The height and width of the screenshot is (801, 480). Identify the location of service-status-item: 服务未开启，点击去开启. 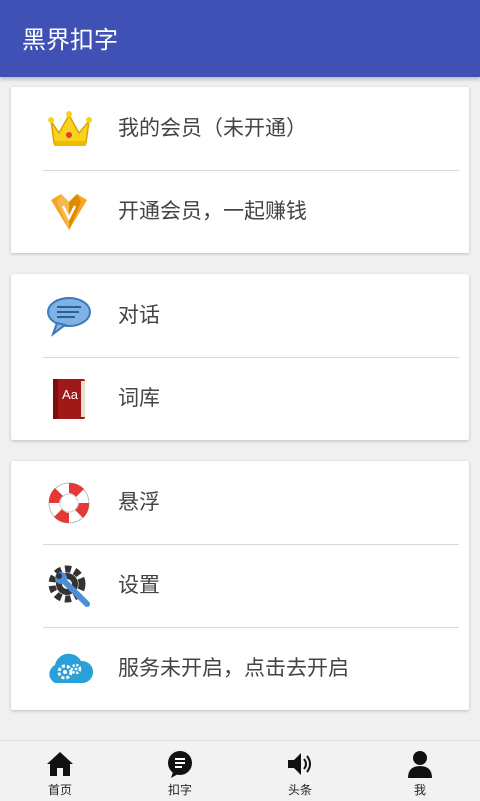
(240, 668).